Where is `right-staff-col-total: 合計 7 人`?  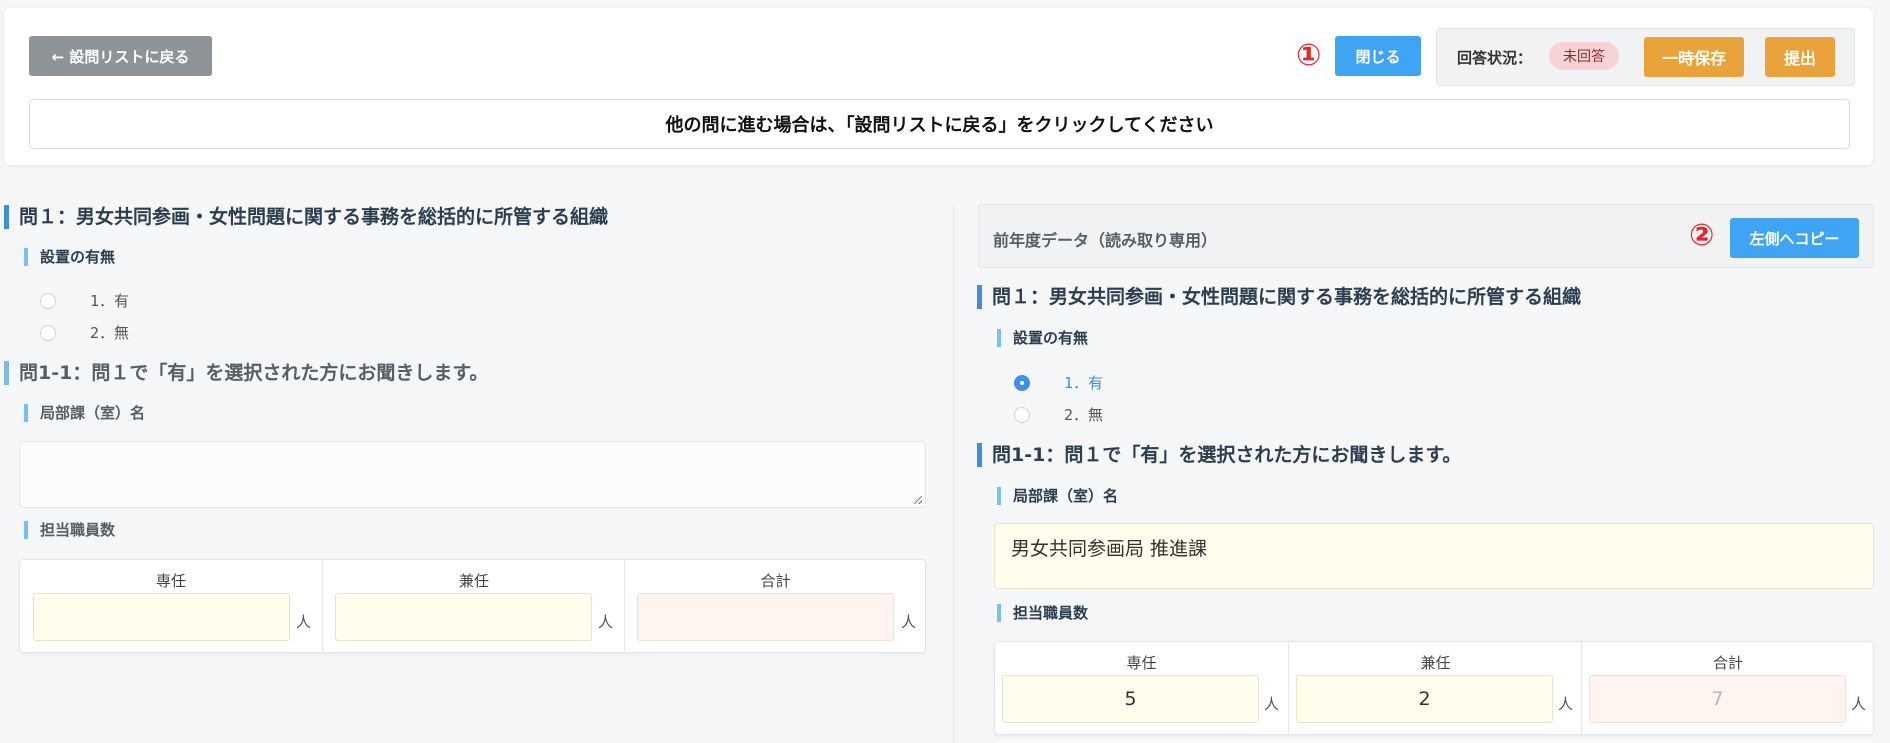 right-staff-col-total: 合計 7 人 is located at coordinates (1727, 688).